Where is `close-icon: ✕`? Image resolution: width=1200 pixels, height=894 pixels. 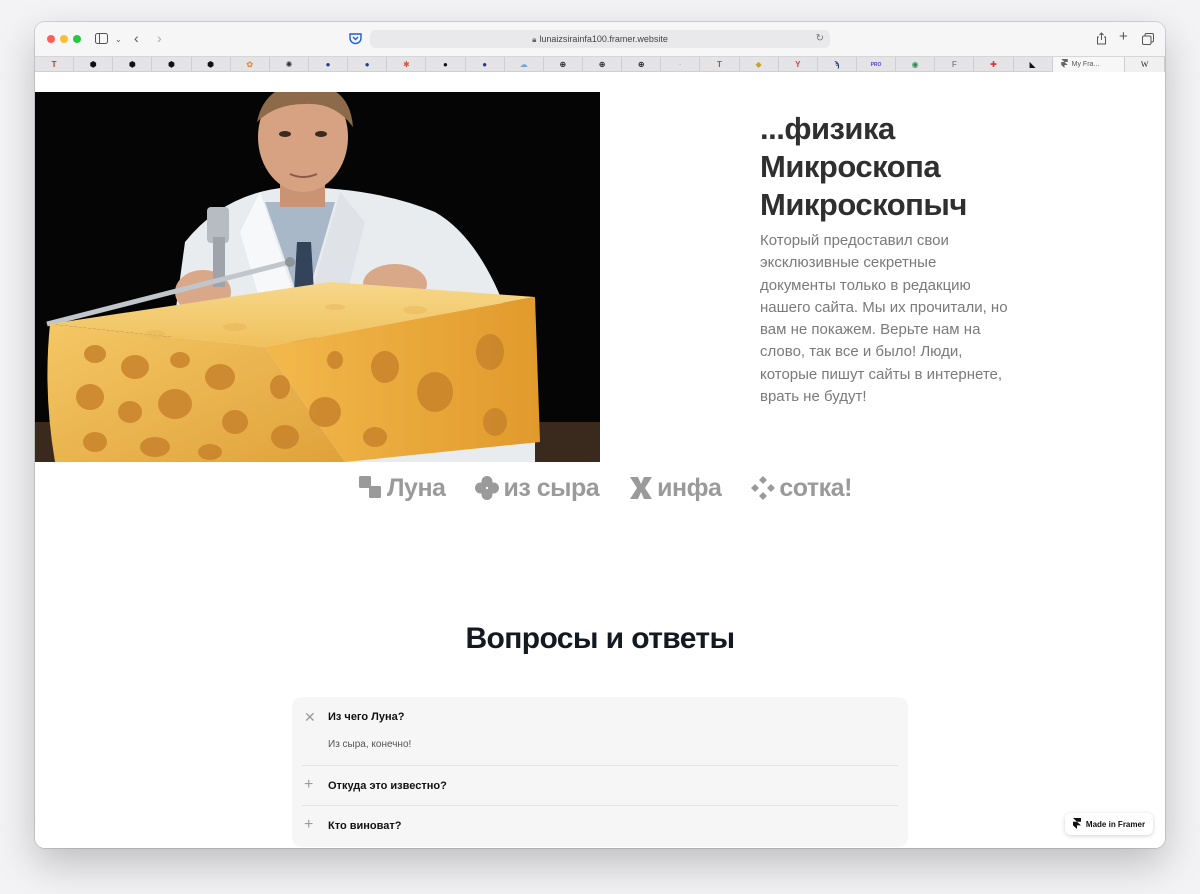
close-icon: ✕ is located at coordinates (310, 717).